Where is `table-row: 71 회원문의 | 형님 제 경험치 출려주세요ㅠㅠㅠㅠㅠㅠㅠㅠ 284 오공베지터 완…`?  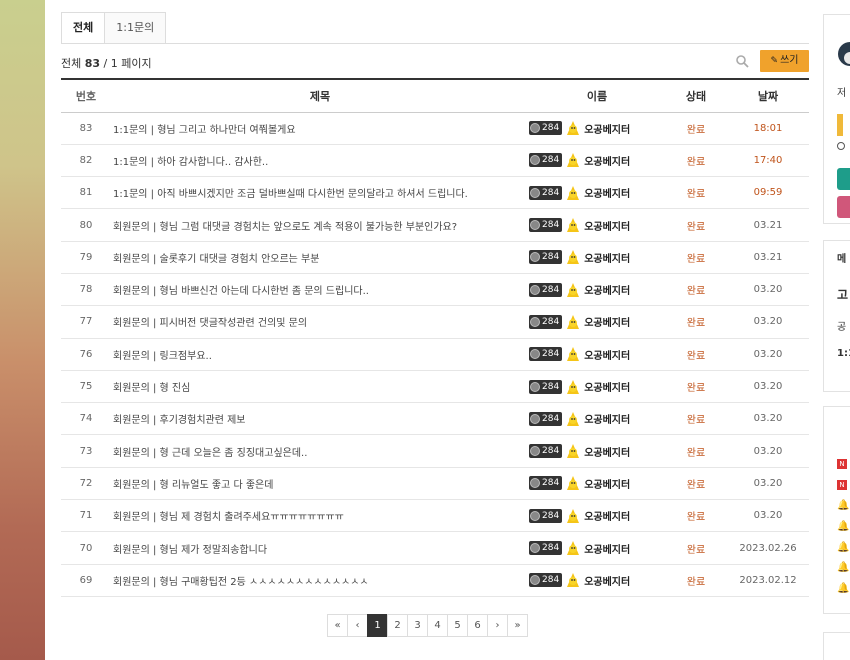 table-row: 71 회원문의 | 형님 제 경험치 출려주세요ㅠㅠㅠㅠㅠㅠㅠㅠ 284 오공베지터 완… is located at coordinates (435, 516).